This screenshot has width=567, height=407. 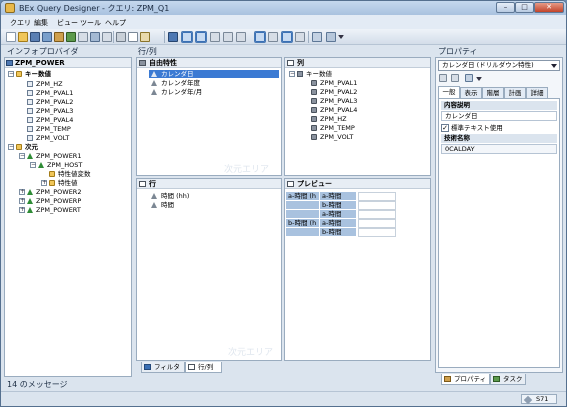 I want to click on menu-view: ビュー, so click(x=67, y=23).